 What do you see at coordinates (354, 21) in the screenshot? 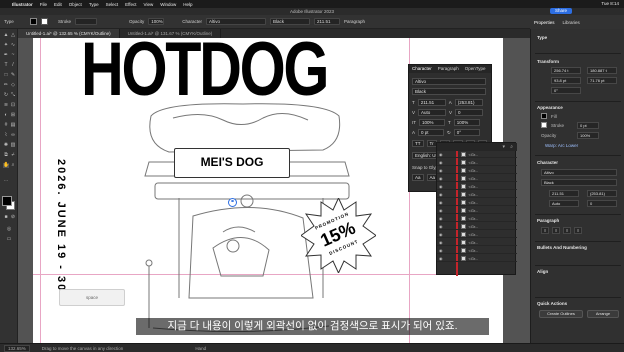
I see `paragraph-label: Paragraph` at bounding box center [354, 21].